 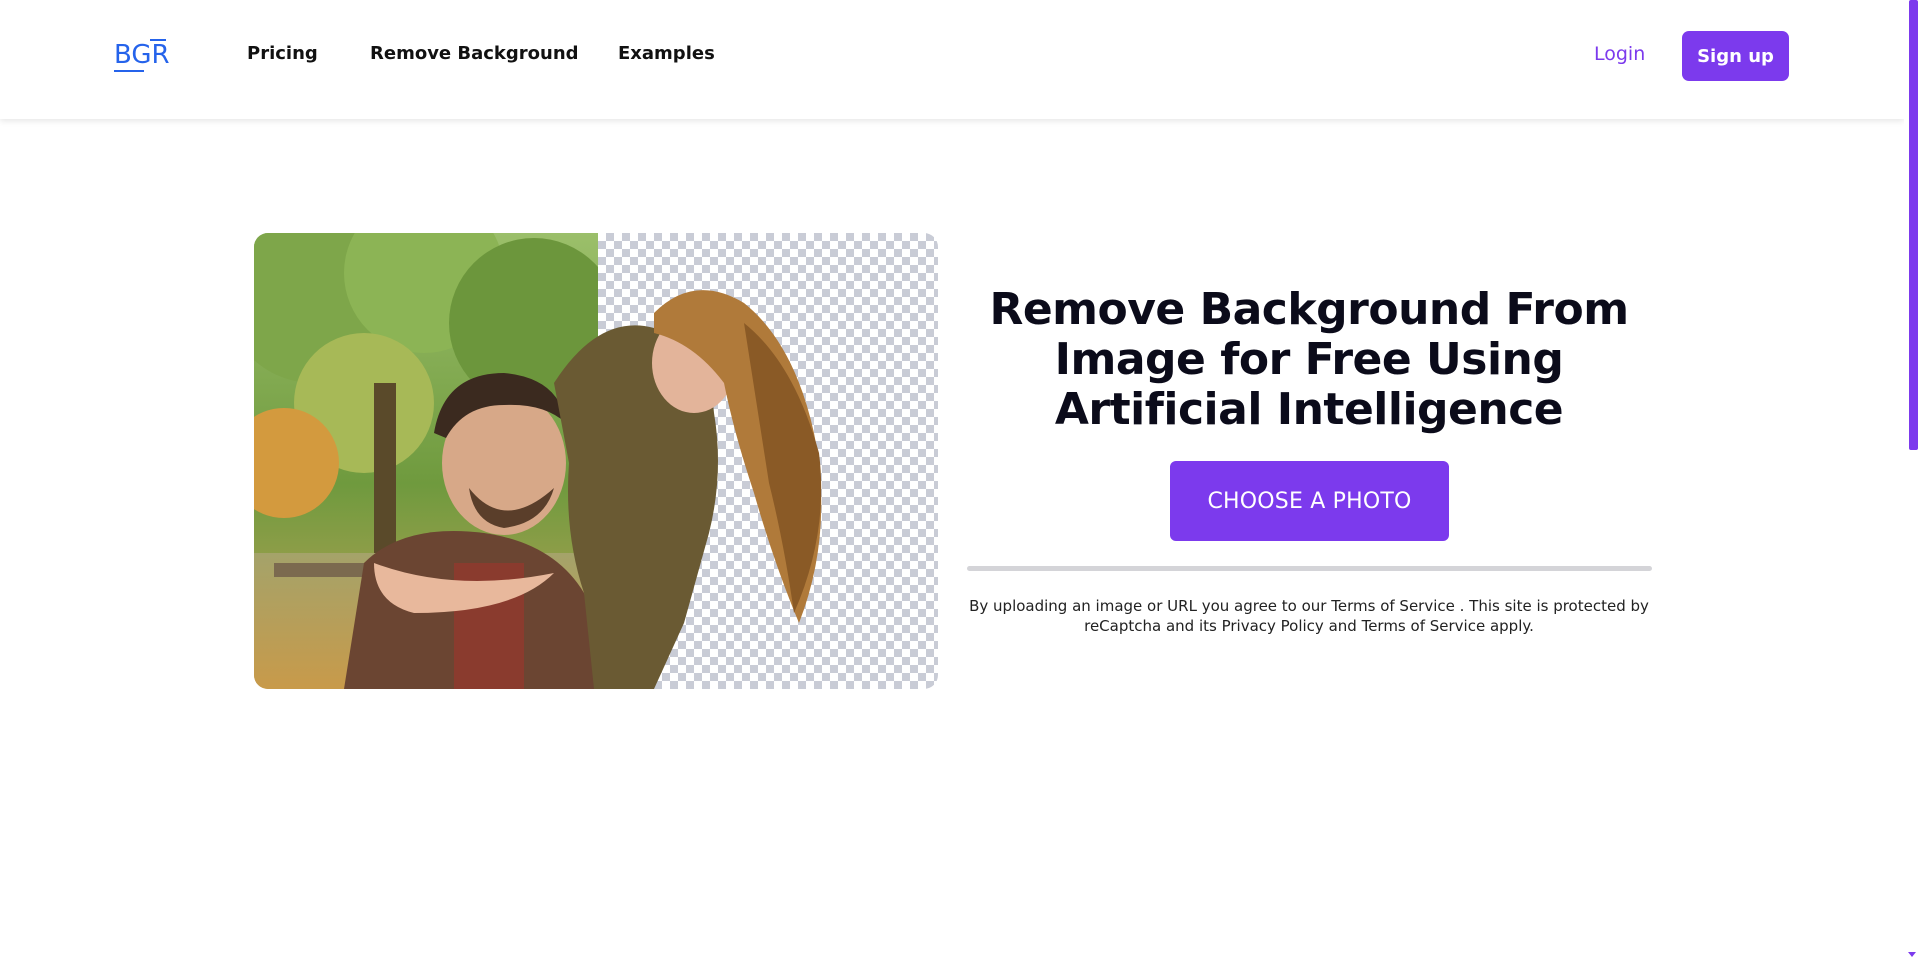 What do you see at coordinates (1912, 954) in the screenshot?
I see `scroll-down-arrow-icon` at bounding box center [1912, 954].